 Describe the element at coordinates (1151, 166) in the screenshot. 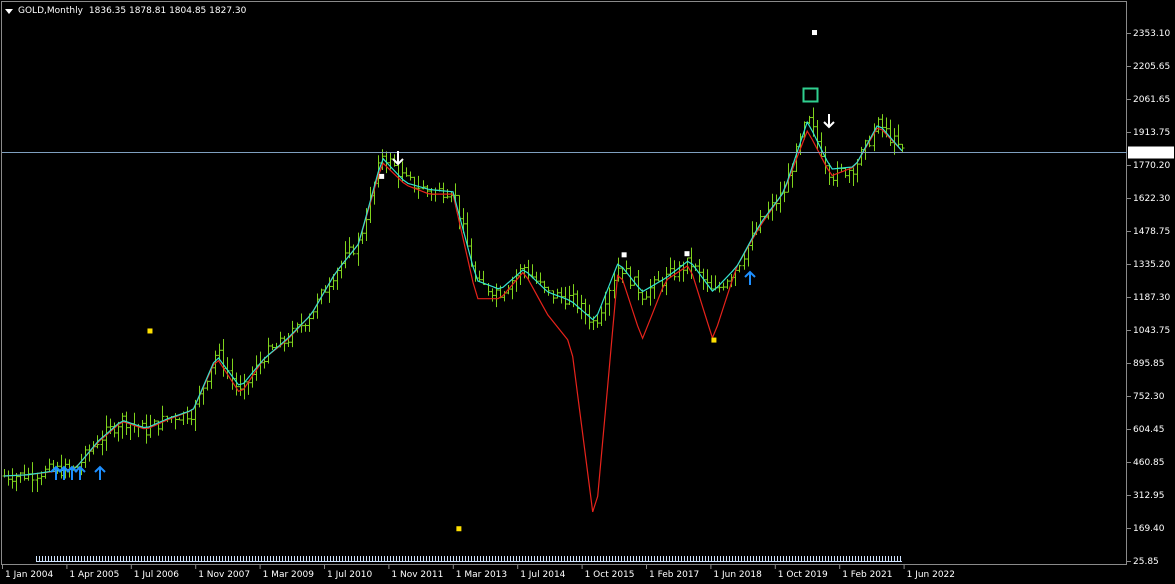

I see `price-axis-label: 1770.20` at that location.